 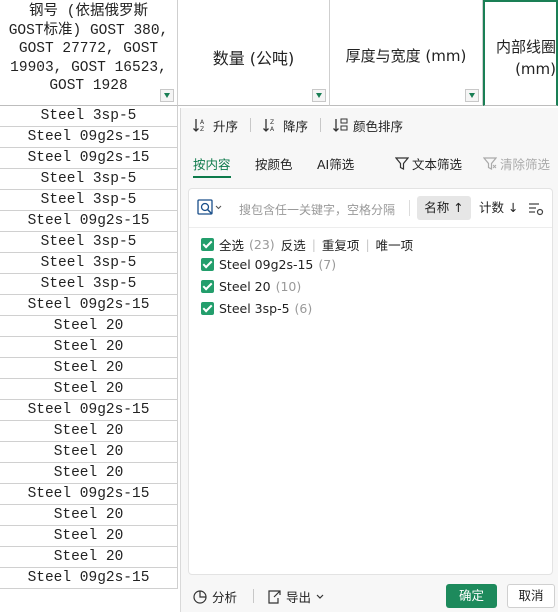 I want to click on select-all-label: 全选, so click(x=231, y=244).